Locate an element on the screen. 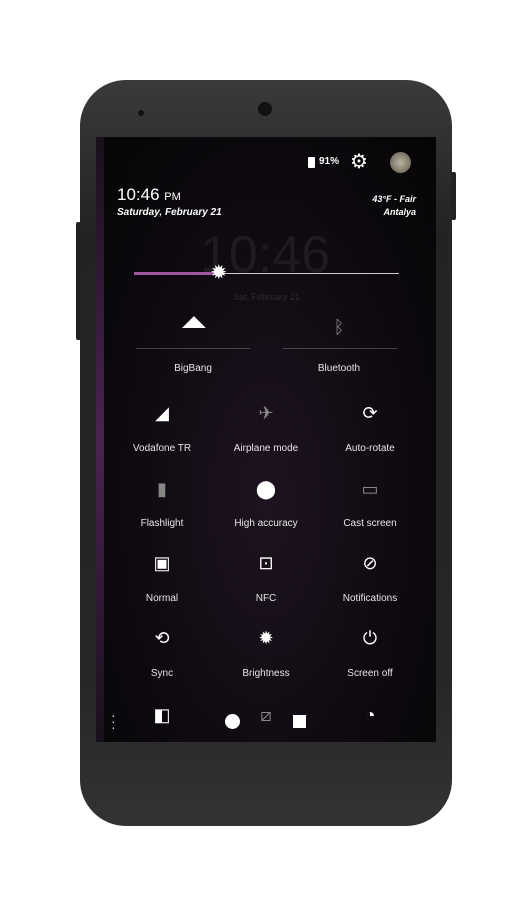 Image resolution: width=532 pixels, height=900 pixels. tile-label: High accuracy is located at coordinates (266, 523).